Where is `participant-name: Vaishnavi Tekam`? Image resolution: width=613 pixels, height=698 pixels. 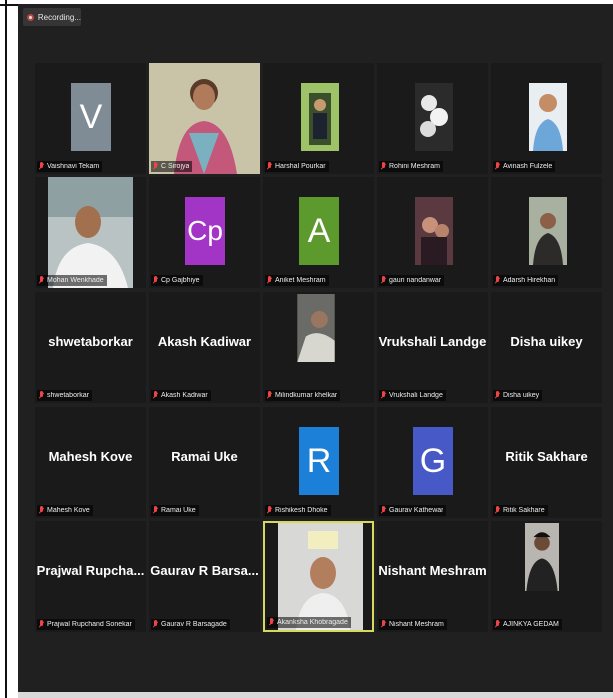 participant-name: Vaishnavi Tekam is located at coordinates (73, 166).